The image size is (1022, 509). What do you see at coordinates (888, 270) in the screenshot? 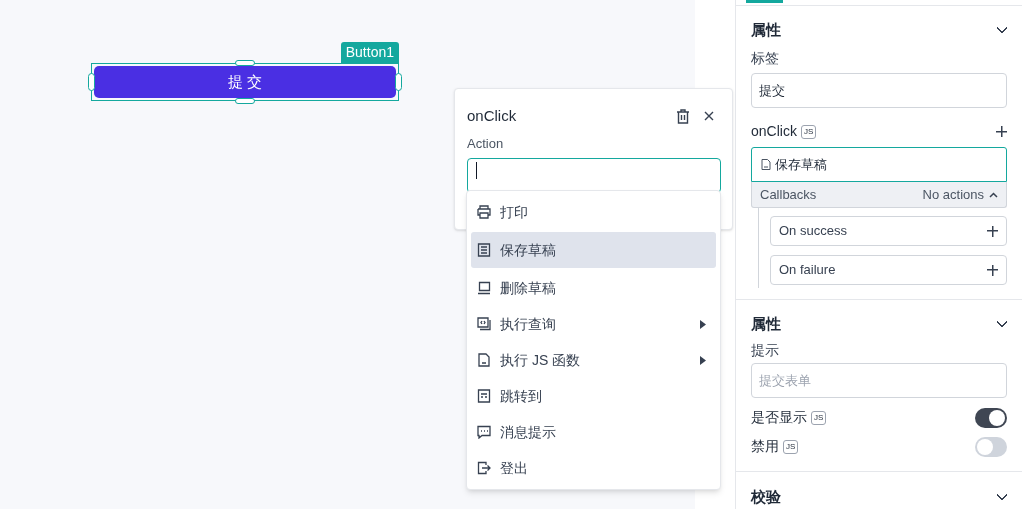
I see `callback-row: On failure` at bounding box center [888, 270].